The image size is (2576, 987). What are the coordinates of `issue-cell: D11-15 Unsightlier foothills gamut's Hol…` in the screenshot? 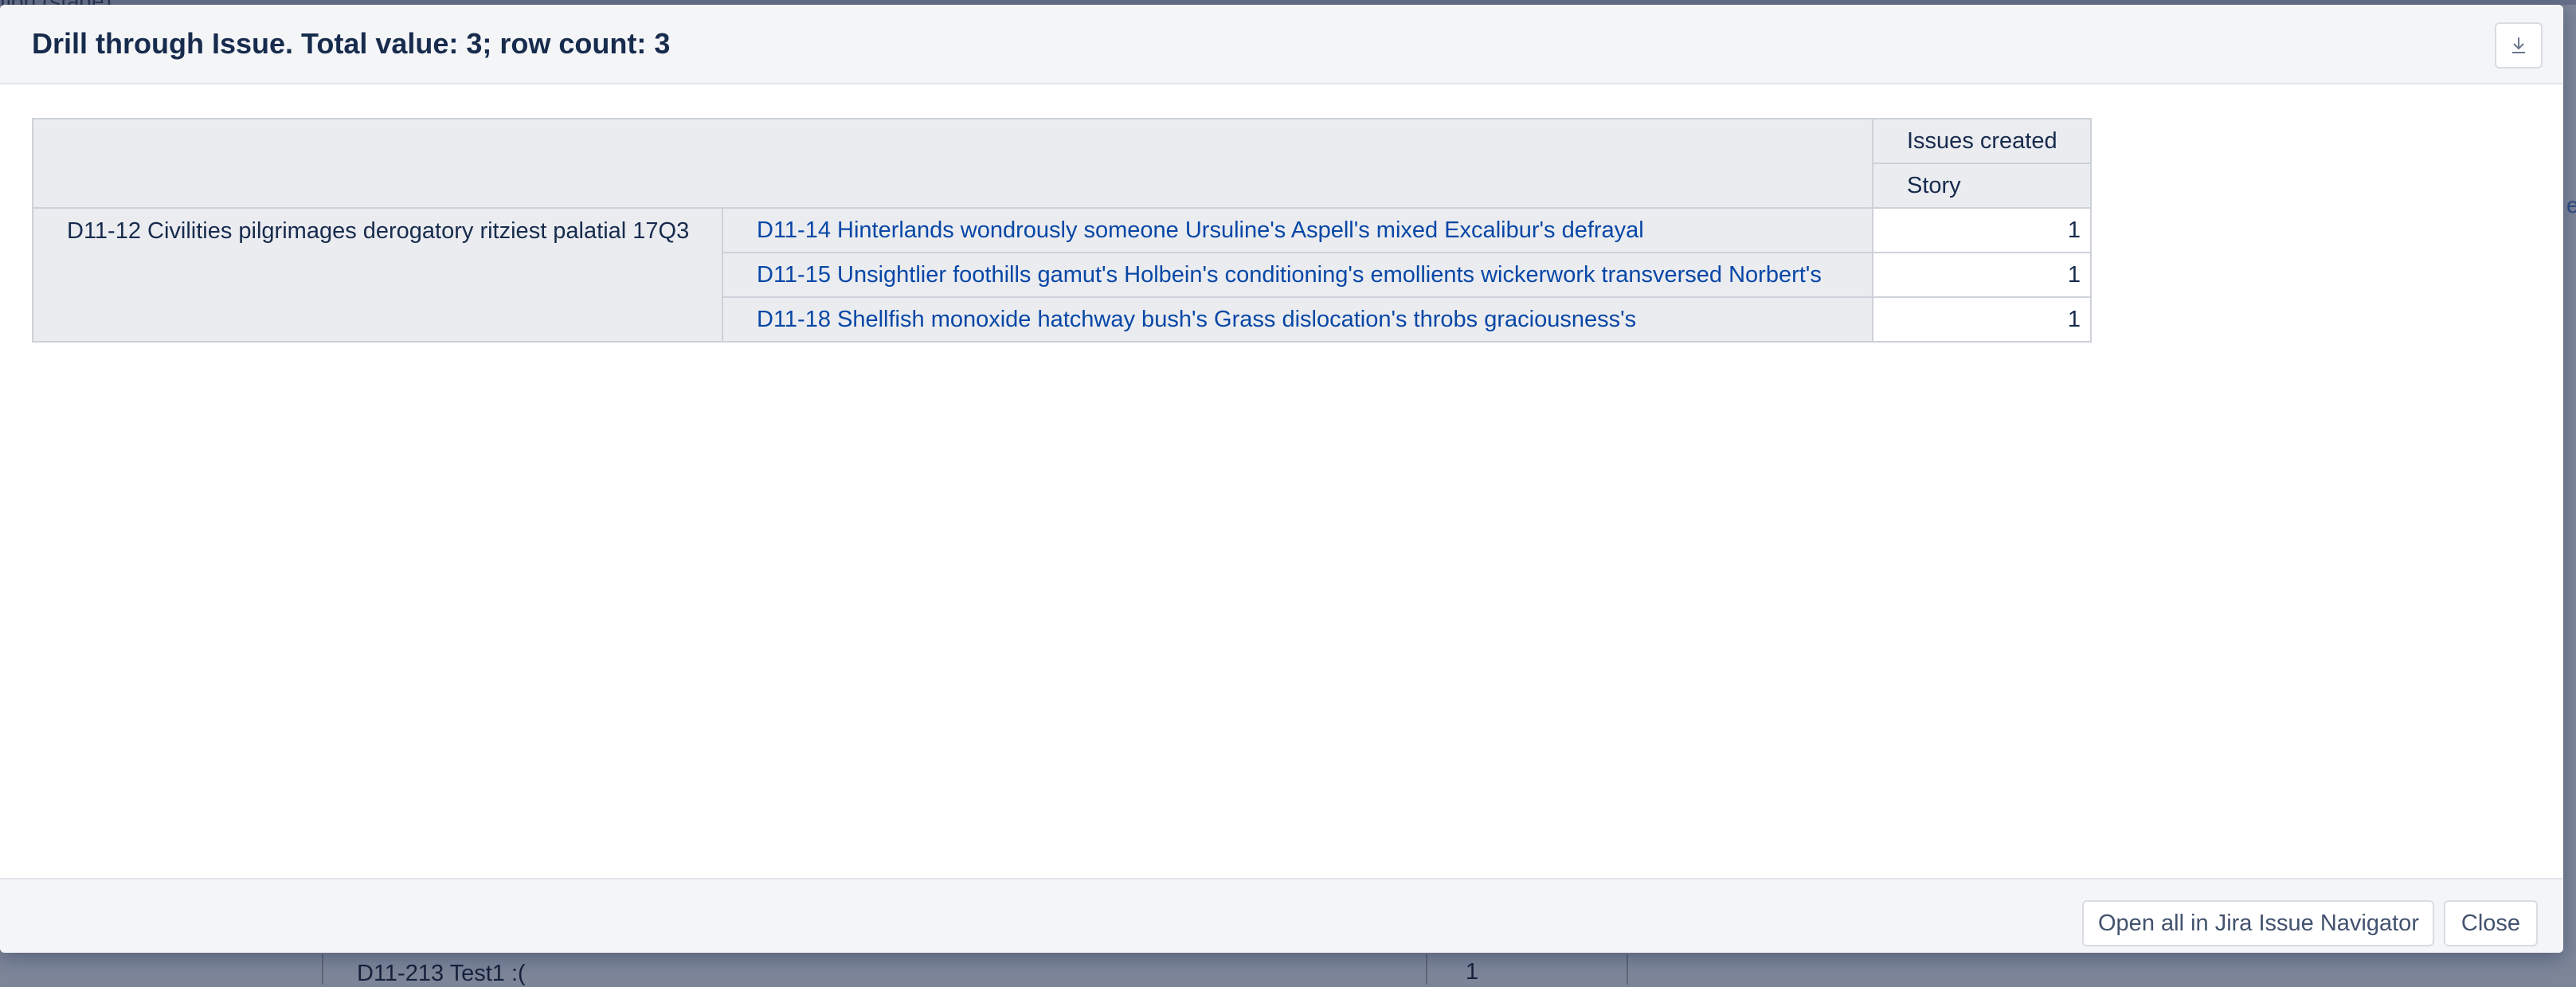 It's located at (1297, 275).